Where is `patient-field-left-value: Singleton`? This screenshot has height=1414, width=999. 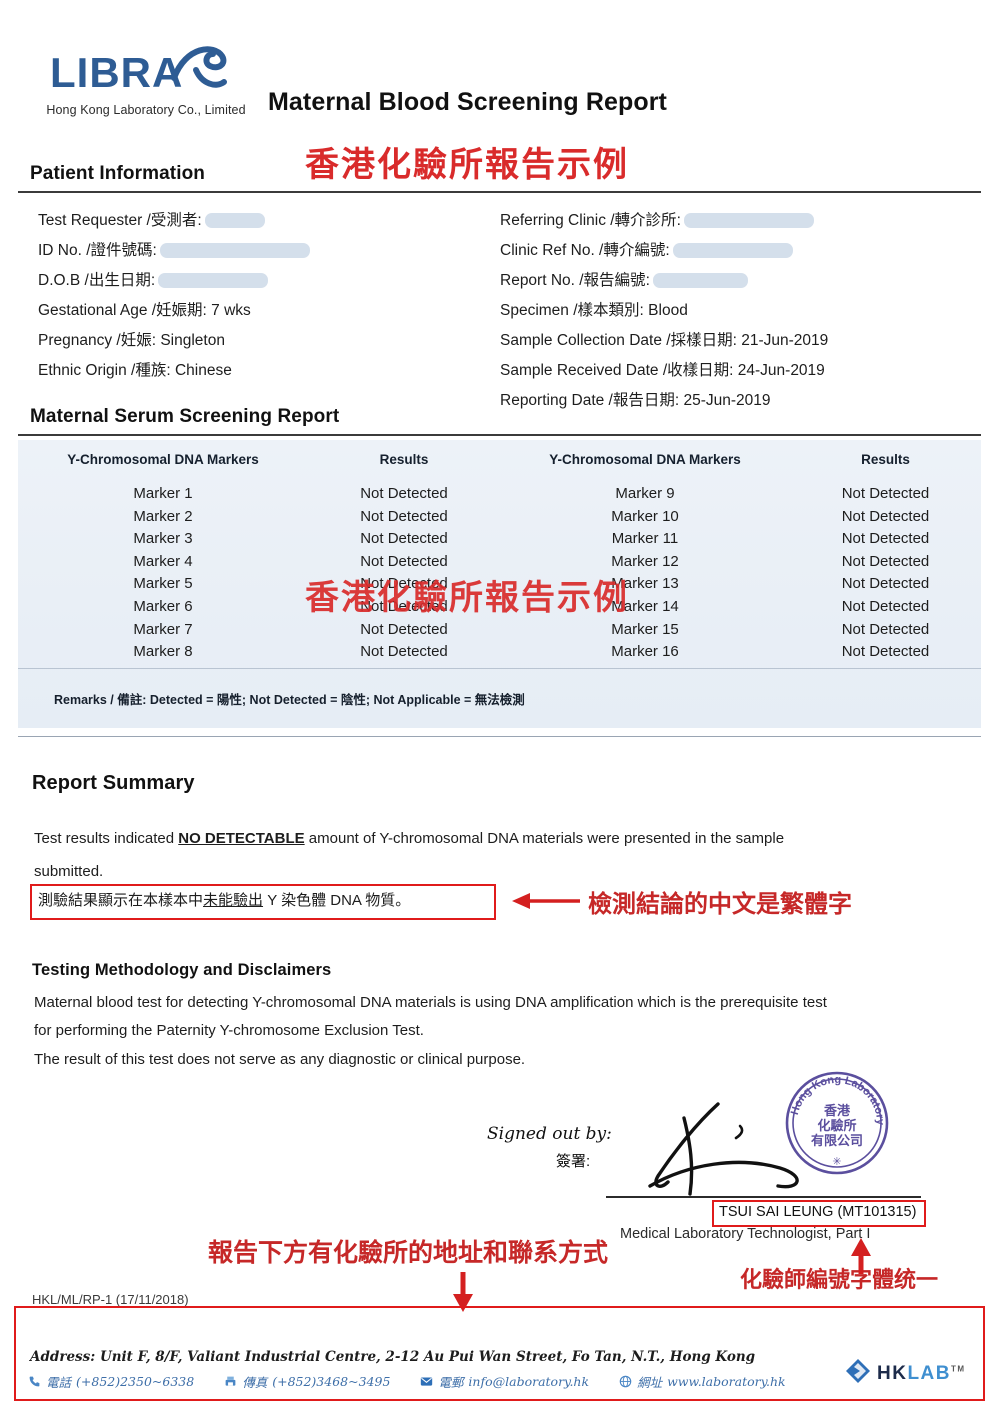
patient-field-left-value: Singleton is located at coordinates (190, 340).